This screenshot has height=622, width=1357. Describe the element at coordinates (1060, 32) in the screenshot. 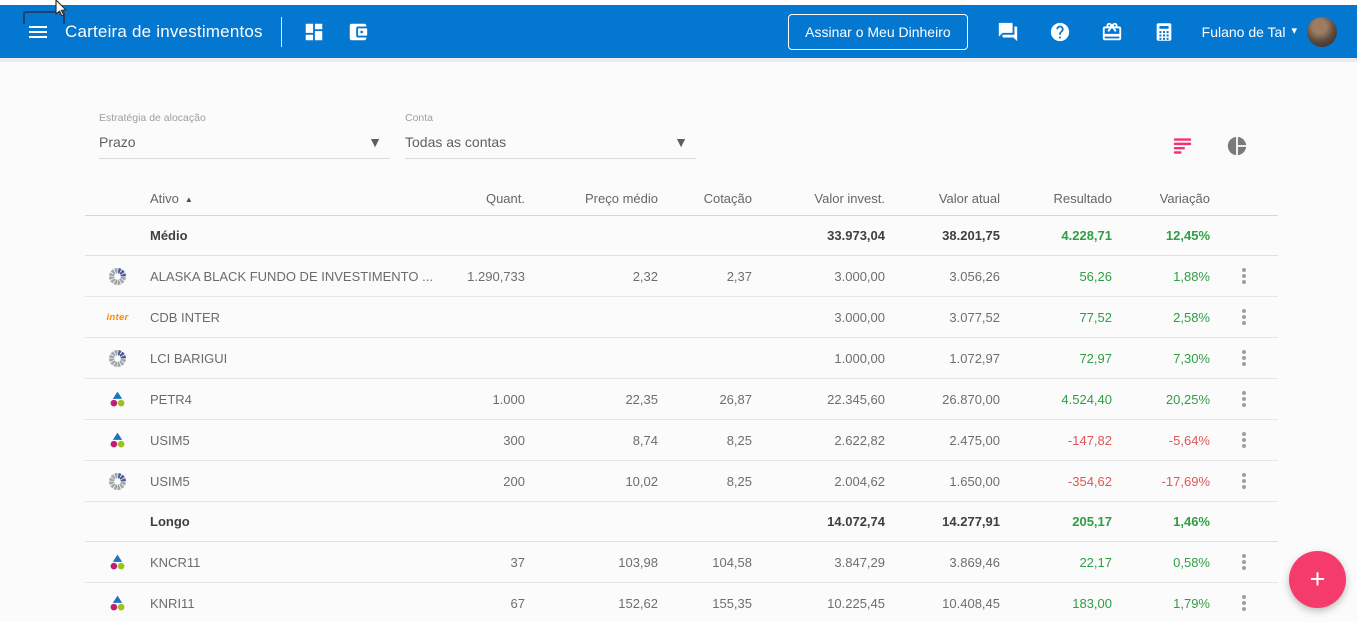

I see `help-button` at that location.